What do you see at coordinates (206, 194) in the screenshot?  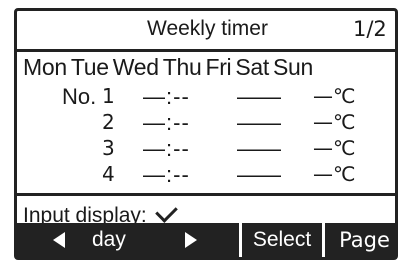 I see `input-divider` at bounding box center [206, 194].